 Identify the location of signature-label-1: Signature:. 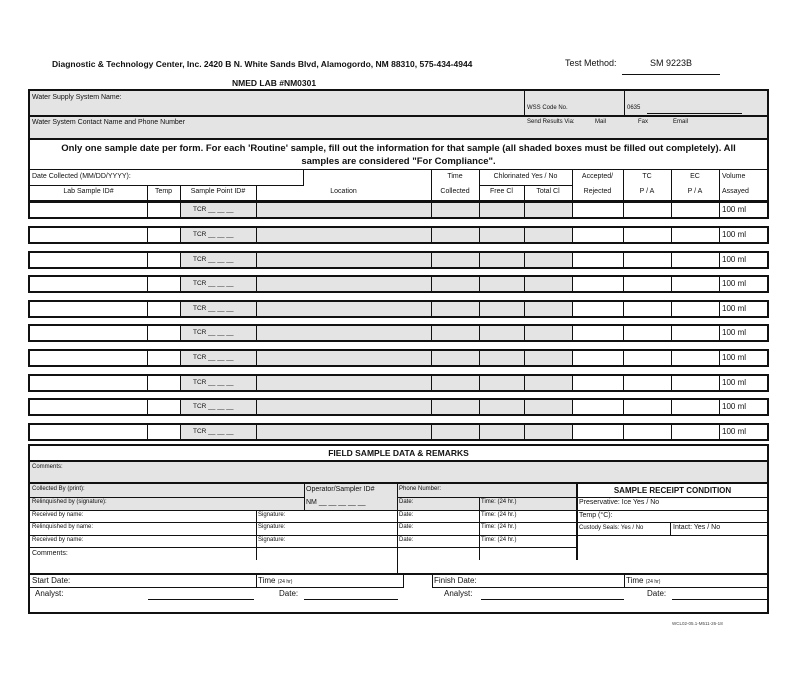
(271, 515).